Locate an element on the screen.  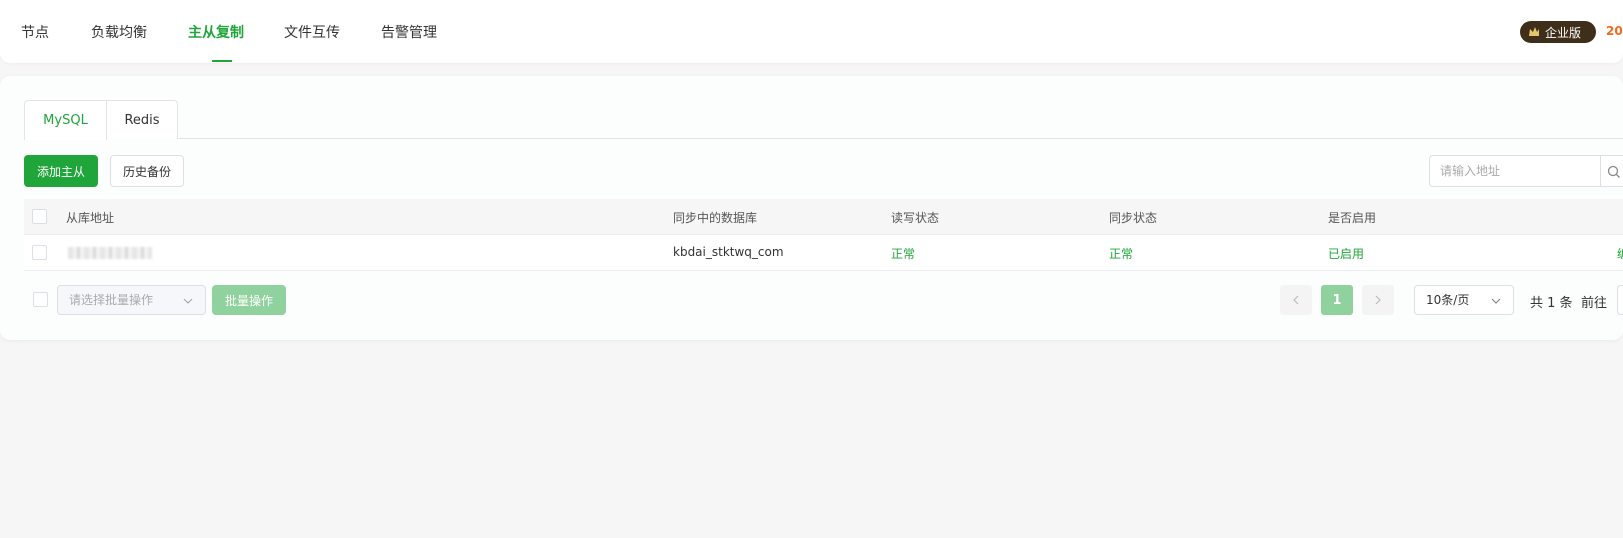
page-size-select: 10条/页 is located at coordinates (1464, 300).